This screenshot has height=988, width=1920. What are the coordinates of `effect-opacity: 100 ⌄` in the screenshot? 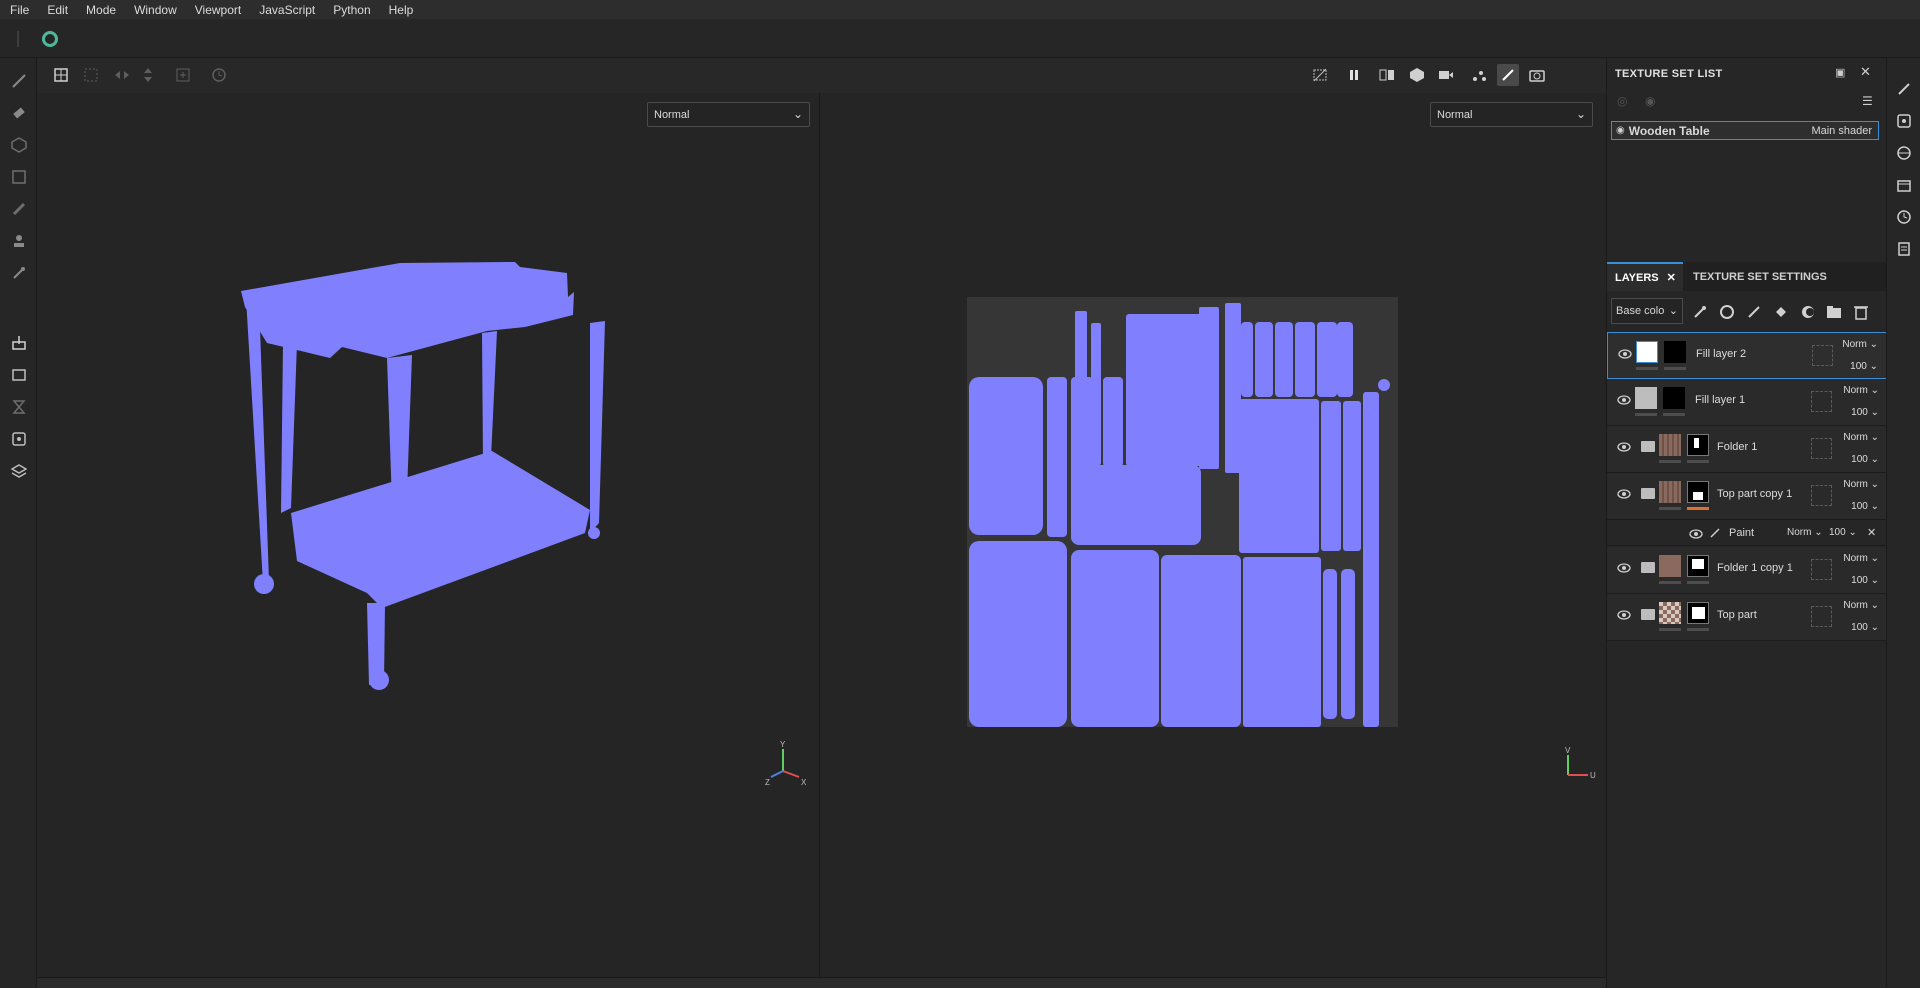 It's located at (1843, 532).